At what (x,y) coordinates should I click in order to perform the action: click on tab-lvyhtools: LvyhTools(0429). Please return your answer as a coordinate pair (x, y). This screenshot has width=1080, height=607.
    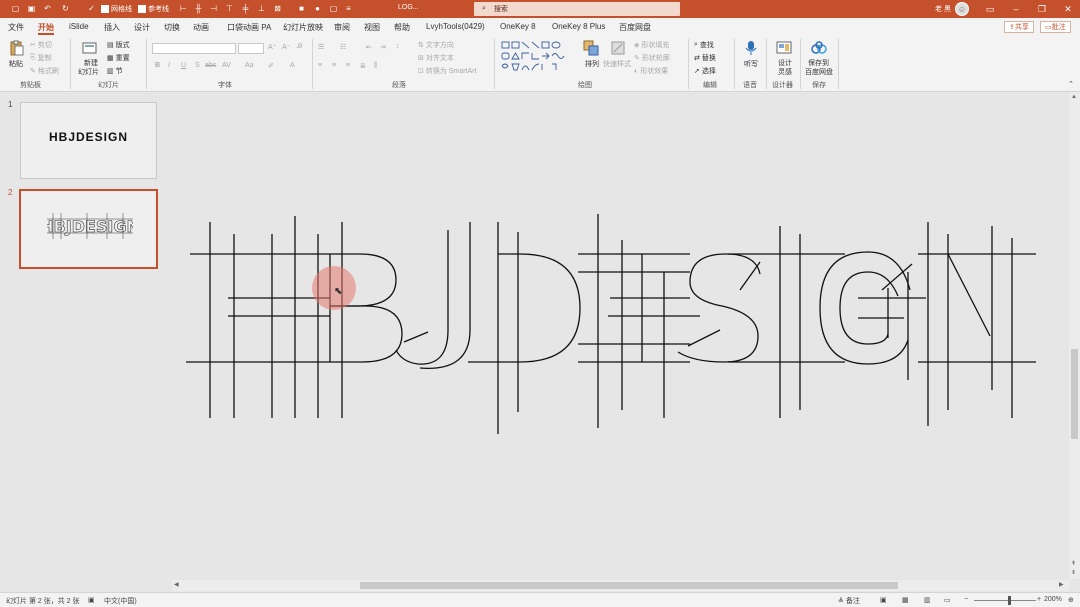
    Looking at the image, I should click on (455, 26).